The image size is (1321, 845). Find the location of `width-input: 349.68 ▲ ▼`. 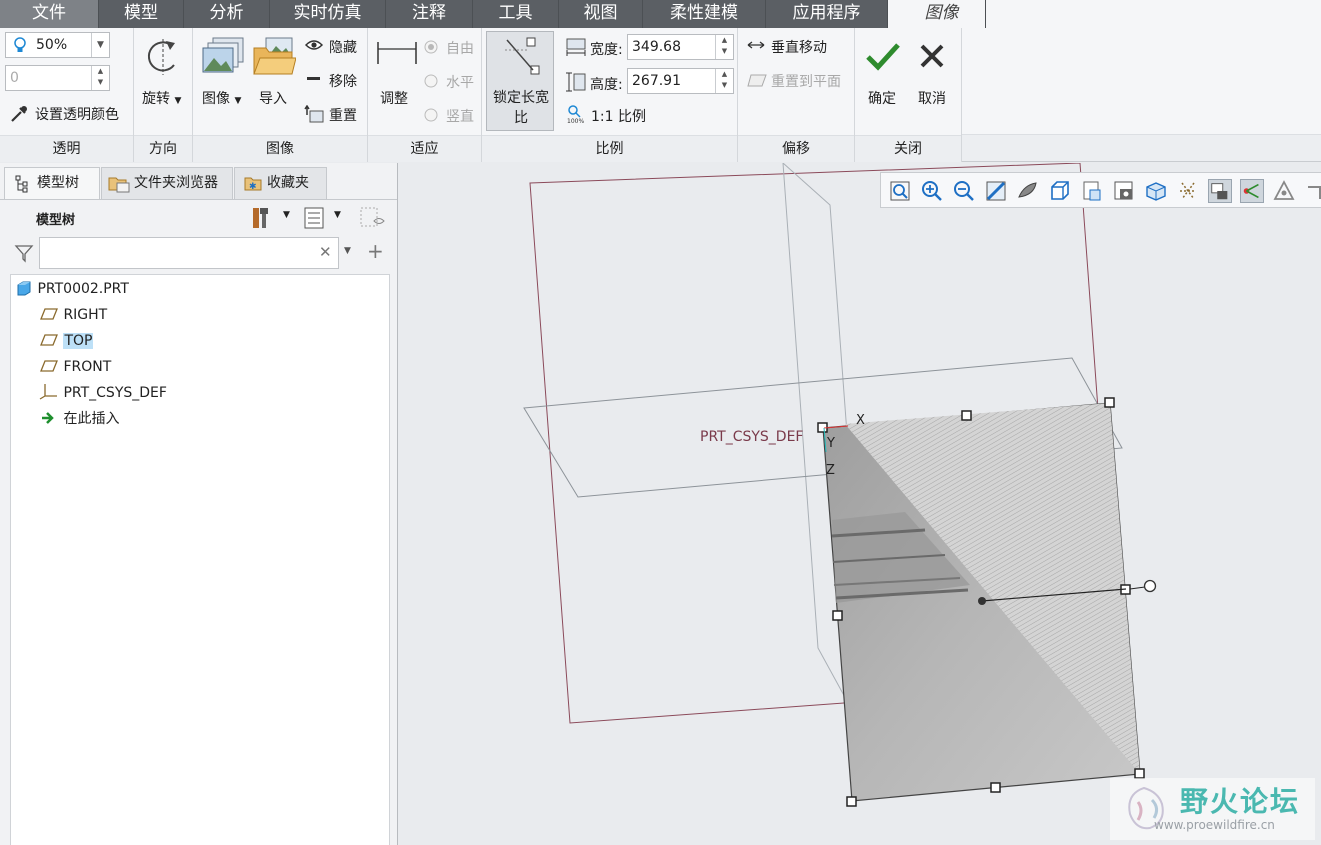

width-input: 349.68 ▲ ▼ is located at coordinates (680, 47).